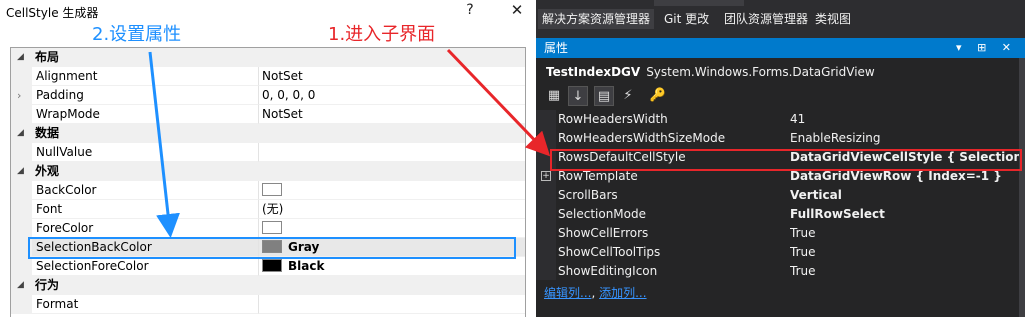  Describe the element at coordinates (598, 176) in the screenshot. I see `property-name: RowTemplate` at that location.